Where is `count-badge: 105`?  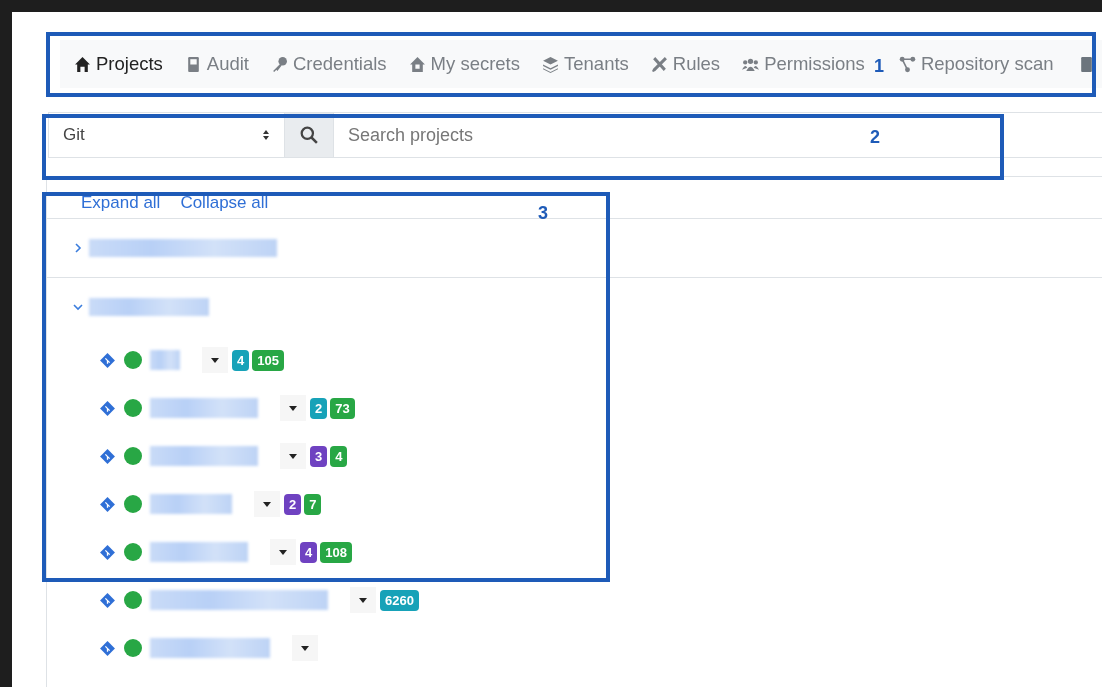
count-badge: 105 is located at coordinates (268, 360).